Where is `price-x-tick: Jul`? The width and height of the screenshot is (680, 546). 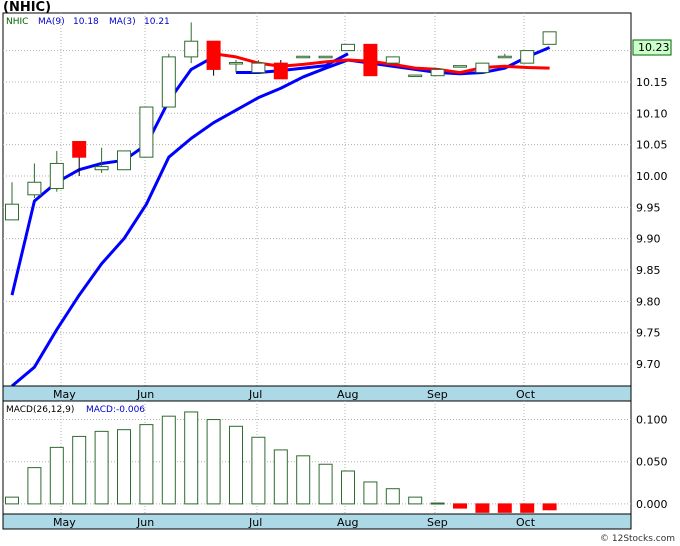
price-x-tick: Jul is located at coordinates (255, 394).